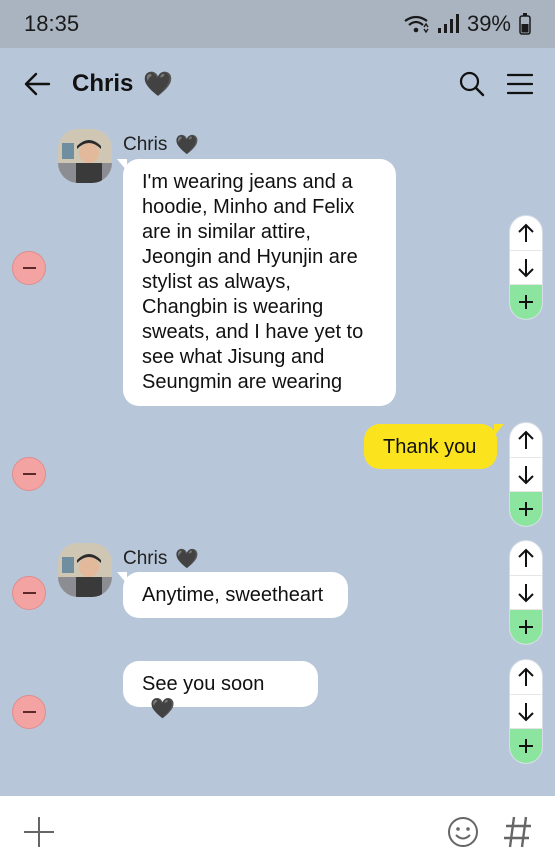 The image size is (555, 868). I want to click on emoji-icon, so click(463, 832).